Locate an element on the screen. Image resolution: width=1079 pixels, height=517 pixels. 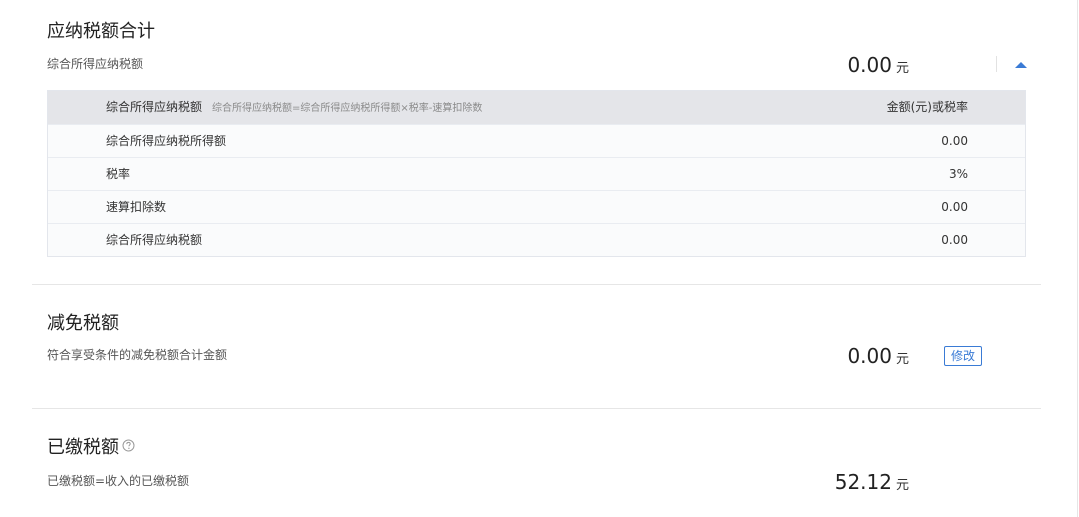
caret-up-icon is located at coordinates (1021, 65).